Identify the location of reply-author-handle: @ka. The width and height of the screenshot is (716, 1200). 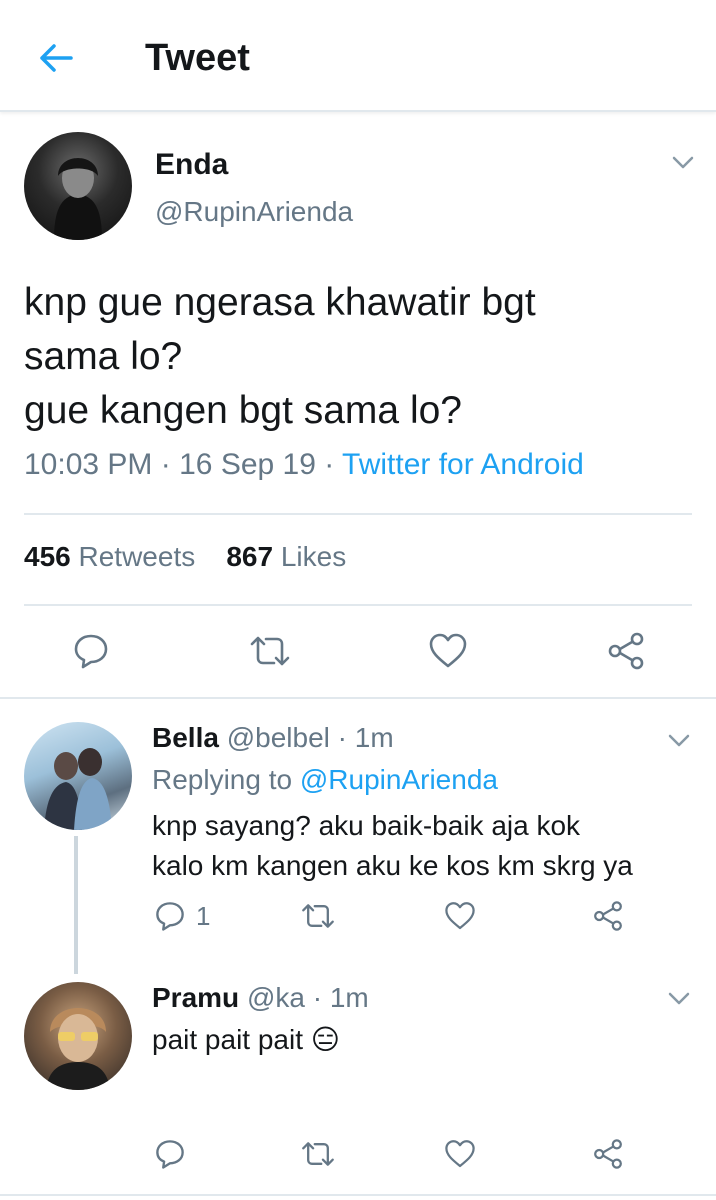
(276, 997).